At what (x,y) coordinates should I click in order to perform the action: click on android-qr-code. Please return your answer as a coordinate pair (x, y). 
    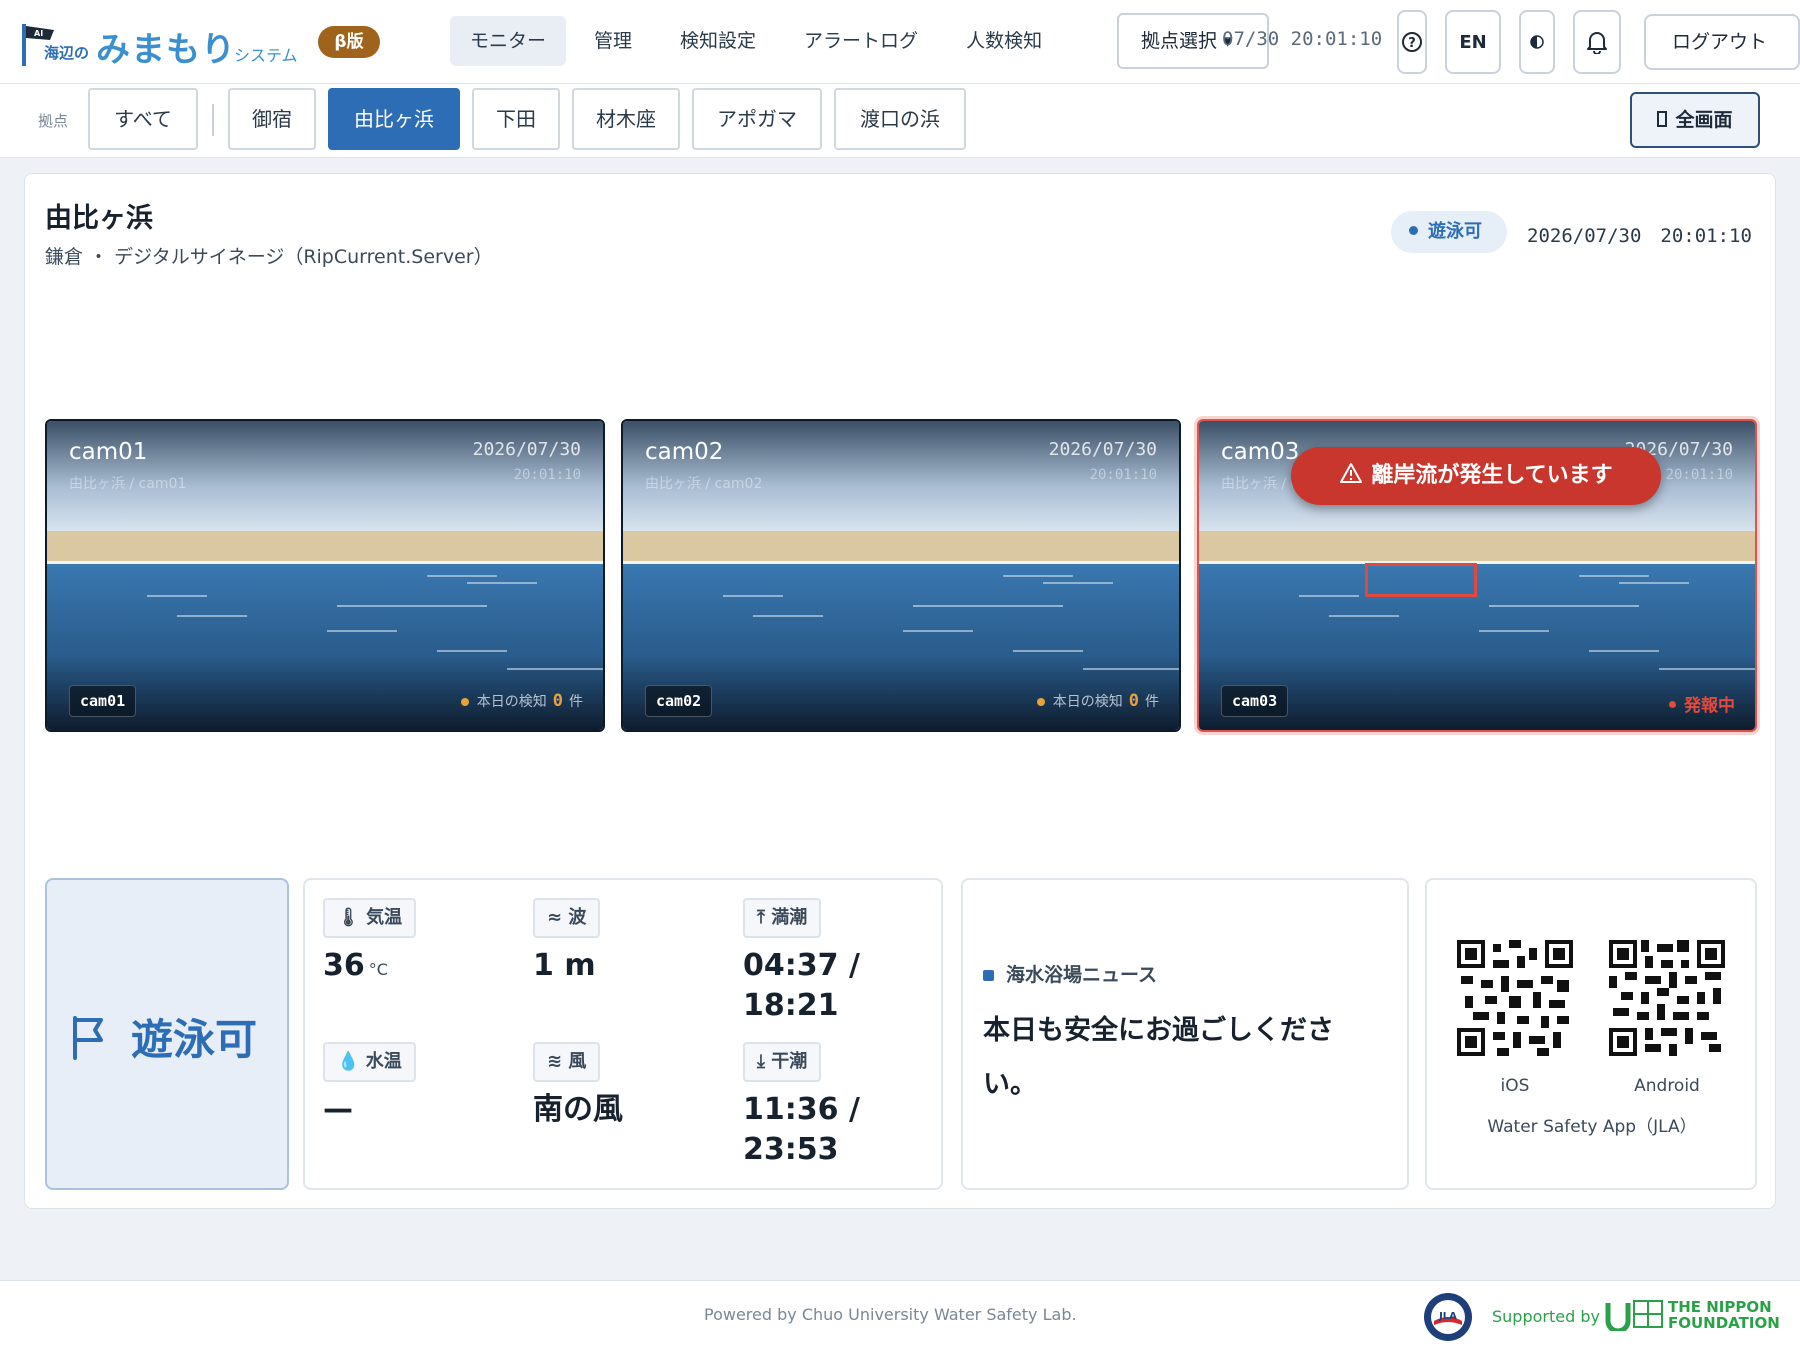
    Looking at the image, I should click on (1667, 998).